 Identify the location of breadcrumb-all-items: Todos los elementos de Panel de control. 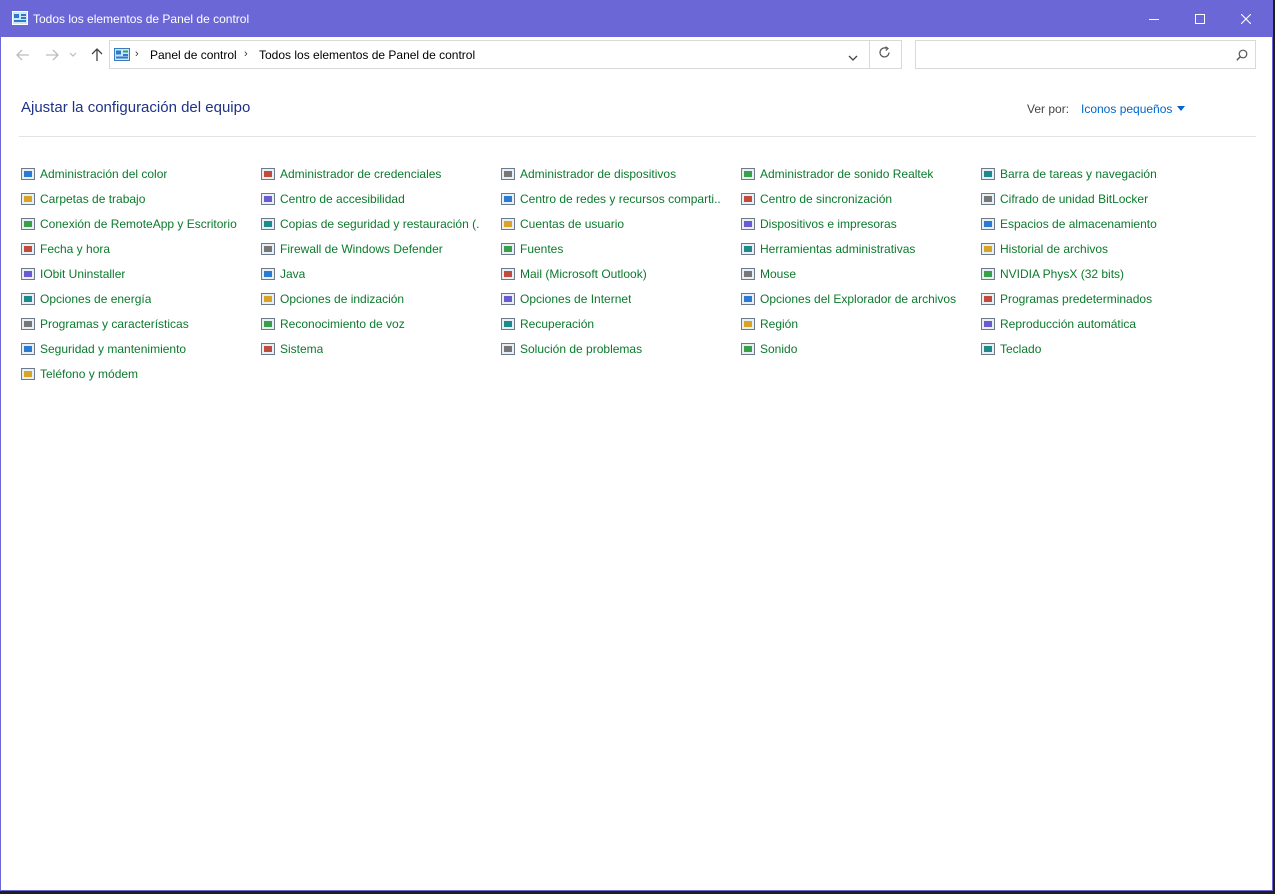
(367, 55).